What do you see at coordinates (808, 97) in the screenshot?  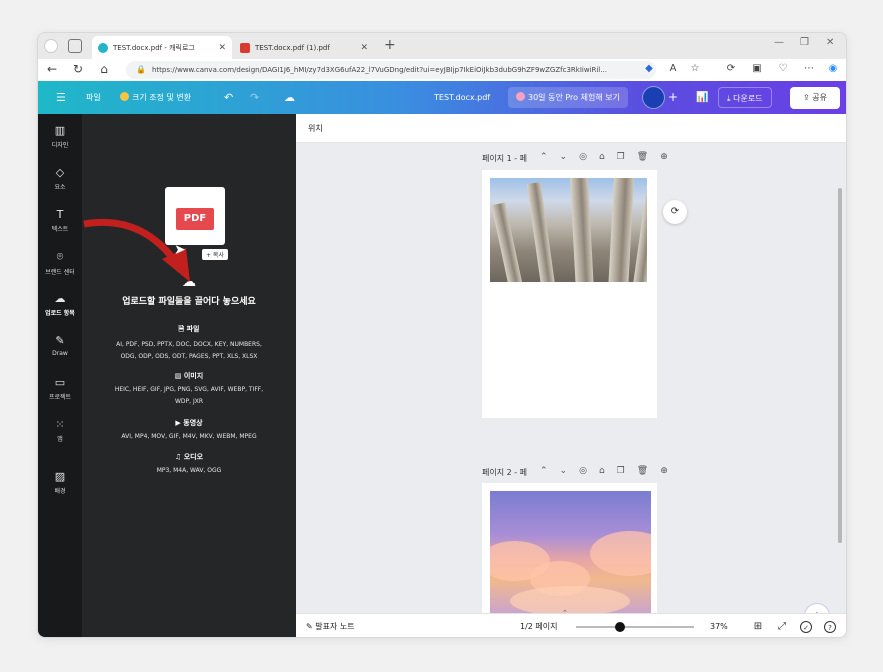 I see `share-icon: ⇪` at bounding box center [808, 97].